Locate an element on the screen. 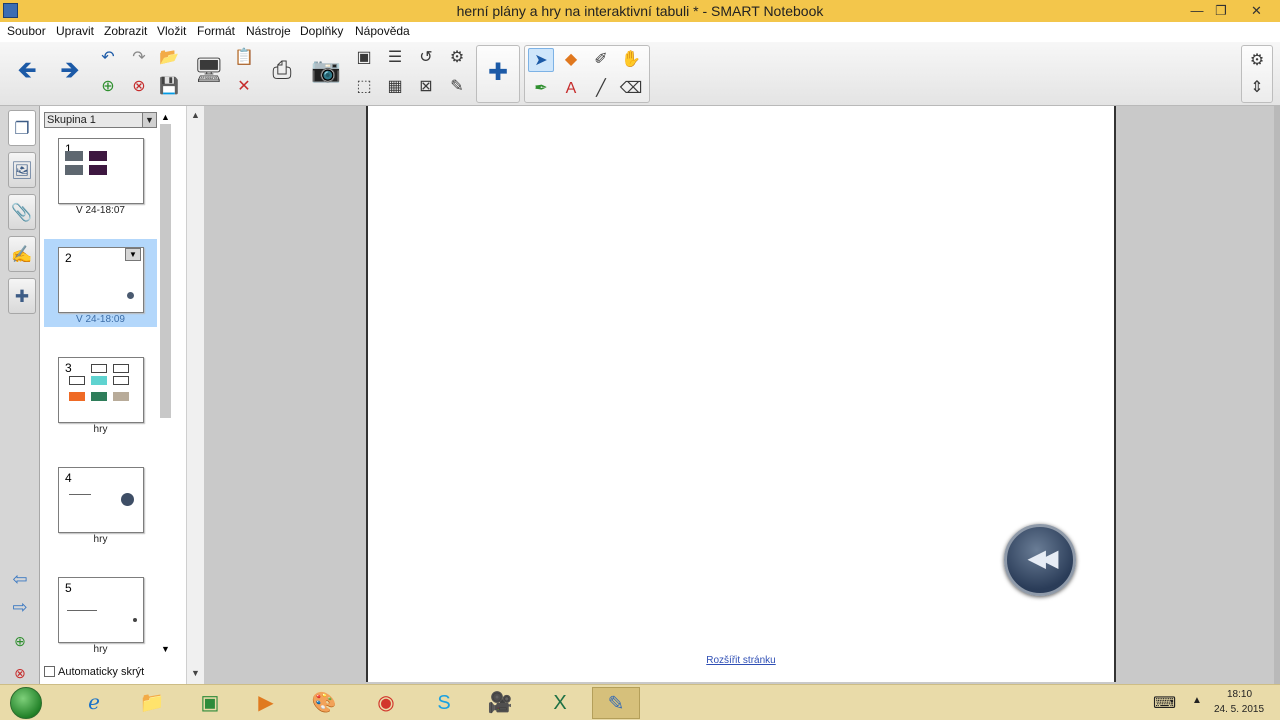 Image resolution: width=1280 pixels, height=720 pixels. keyboard-icon: ⌨ is located at coordinates (1164, 703).